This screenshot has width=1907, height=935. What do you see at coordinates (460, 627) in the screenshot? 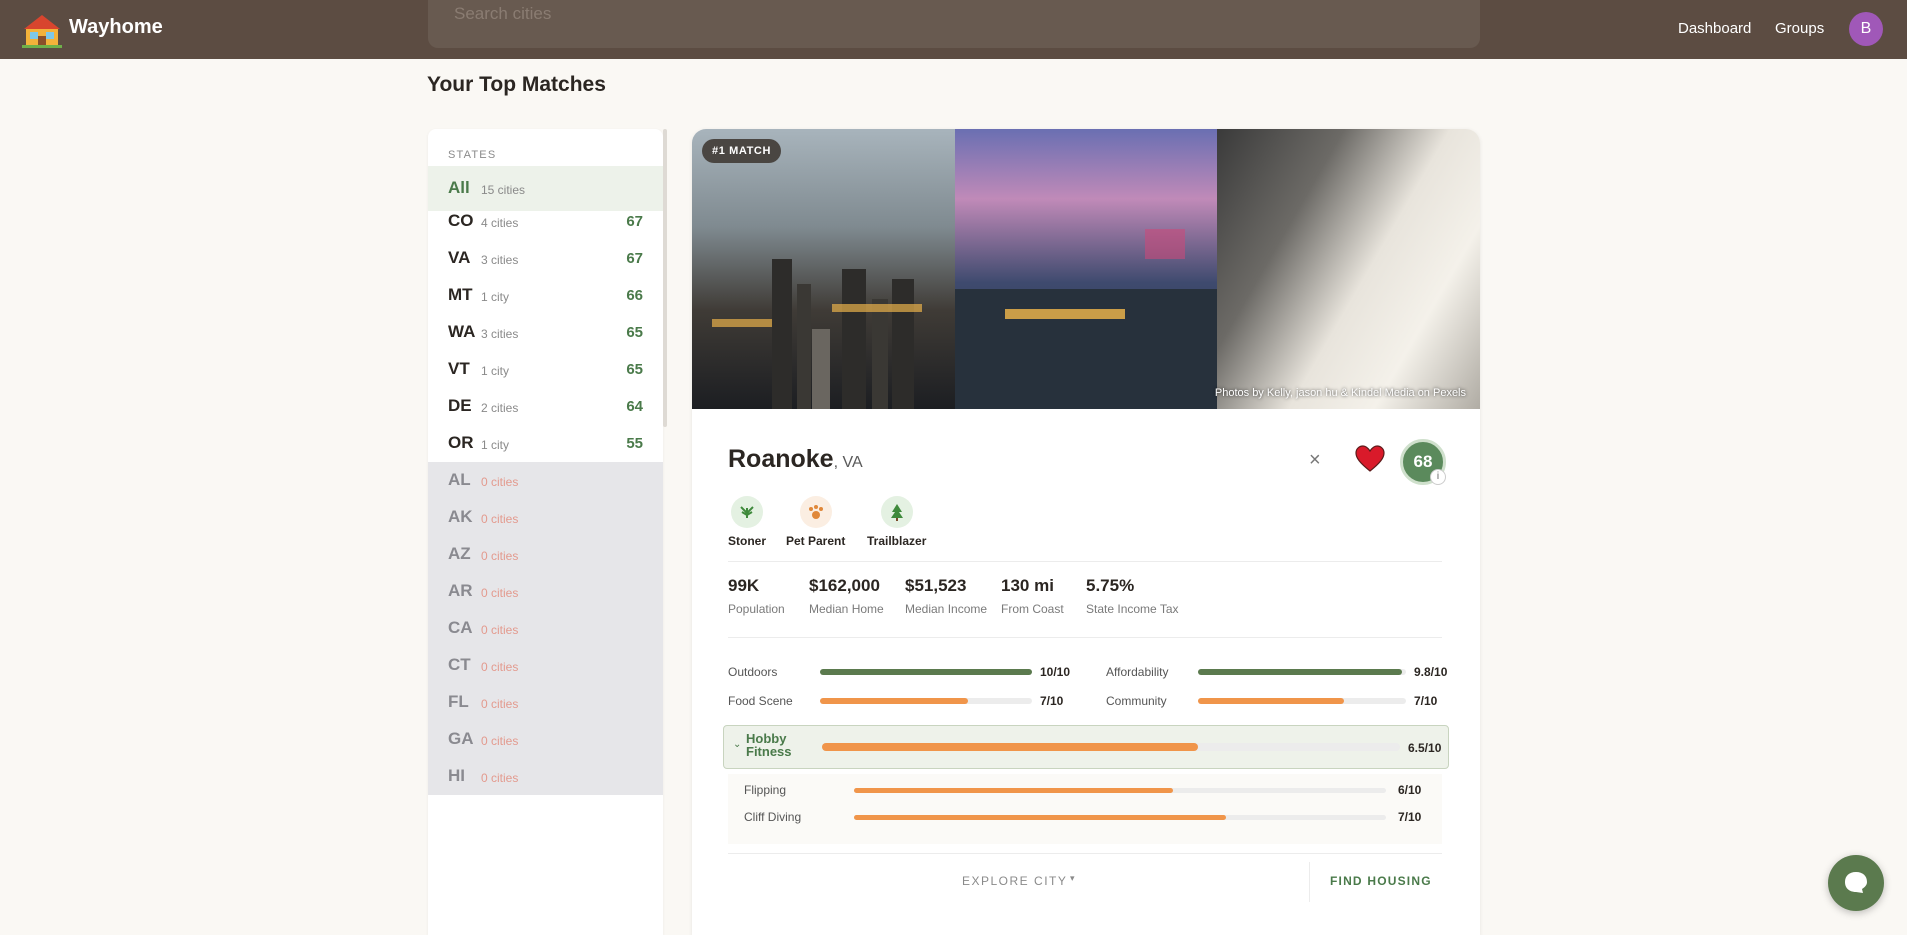
I see `state-code: CA` at bounding box center [460, 627].